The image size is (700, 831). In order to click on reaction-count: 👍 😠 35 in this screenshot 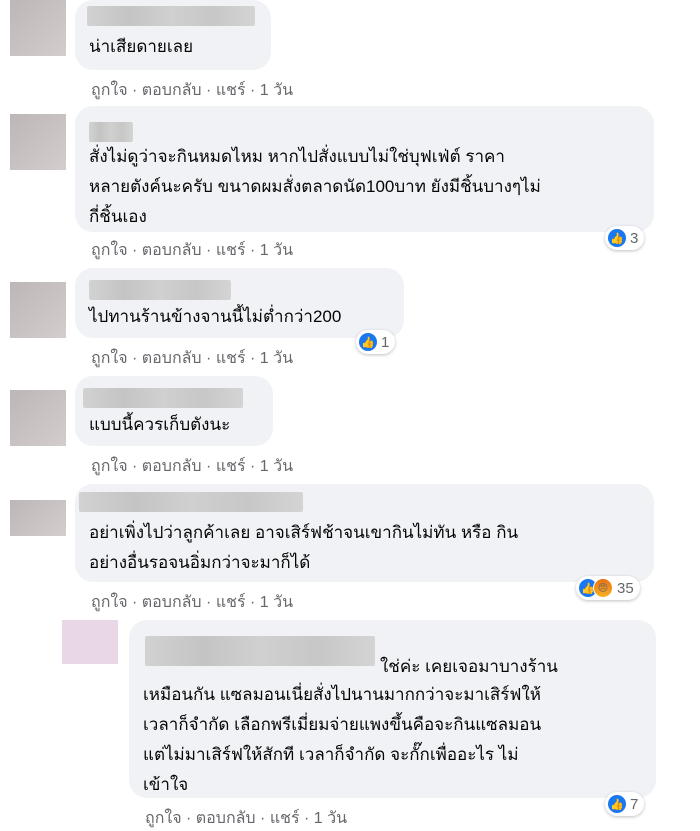, I will do `click(608, 588)`.